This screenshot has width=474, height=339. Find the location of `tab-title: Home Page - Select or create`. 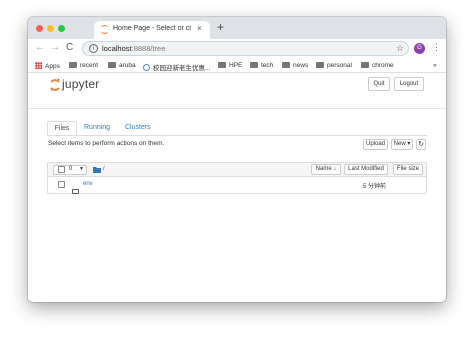

tab-title: Home Page - Select or create is located at coordinates (152, 28).